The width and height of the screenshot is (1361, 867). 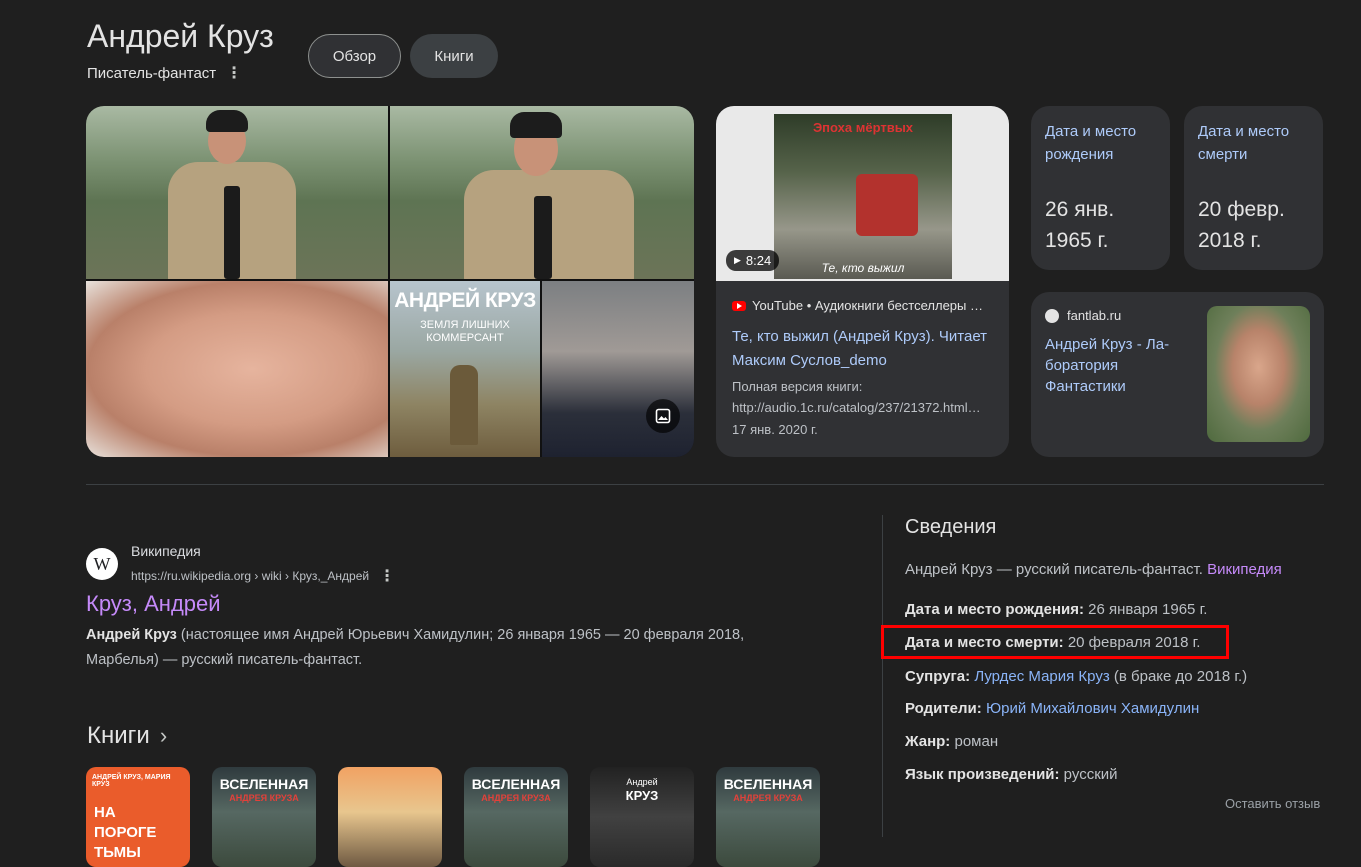 I want to click on book-card: АНДРЕЙ КРУЗ, МАРИЯ КРУЗ НА ПОРОГЕ ТЬМЫ, so click(x=138, y=817).